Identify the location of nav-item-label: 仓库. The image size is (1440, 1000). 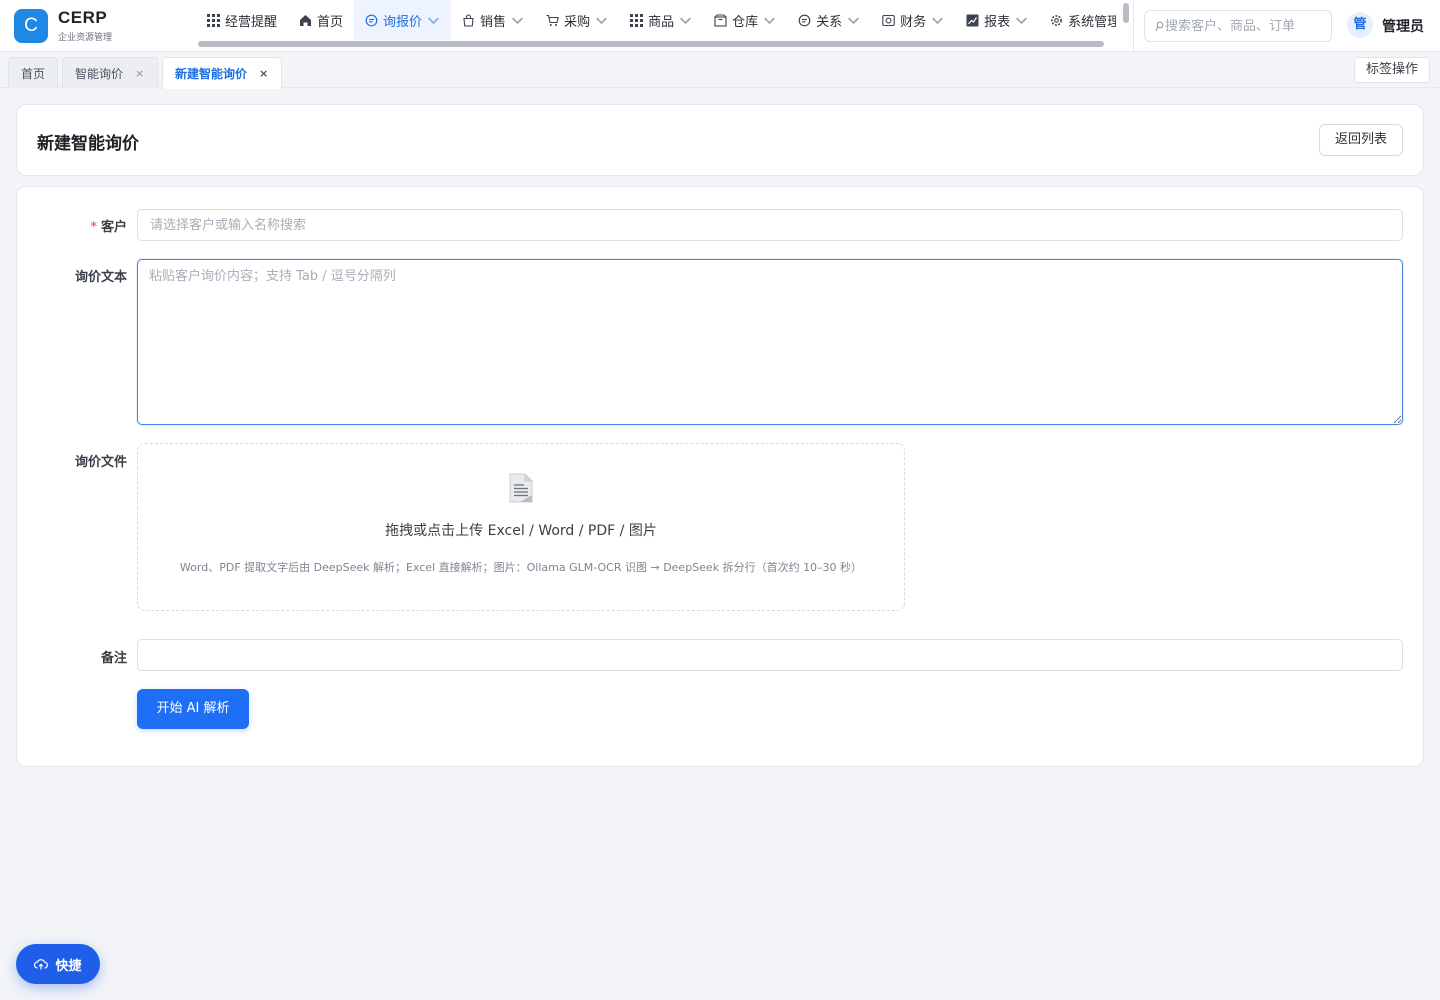
(745, 22).